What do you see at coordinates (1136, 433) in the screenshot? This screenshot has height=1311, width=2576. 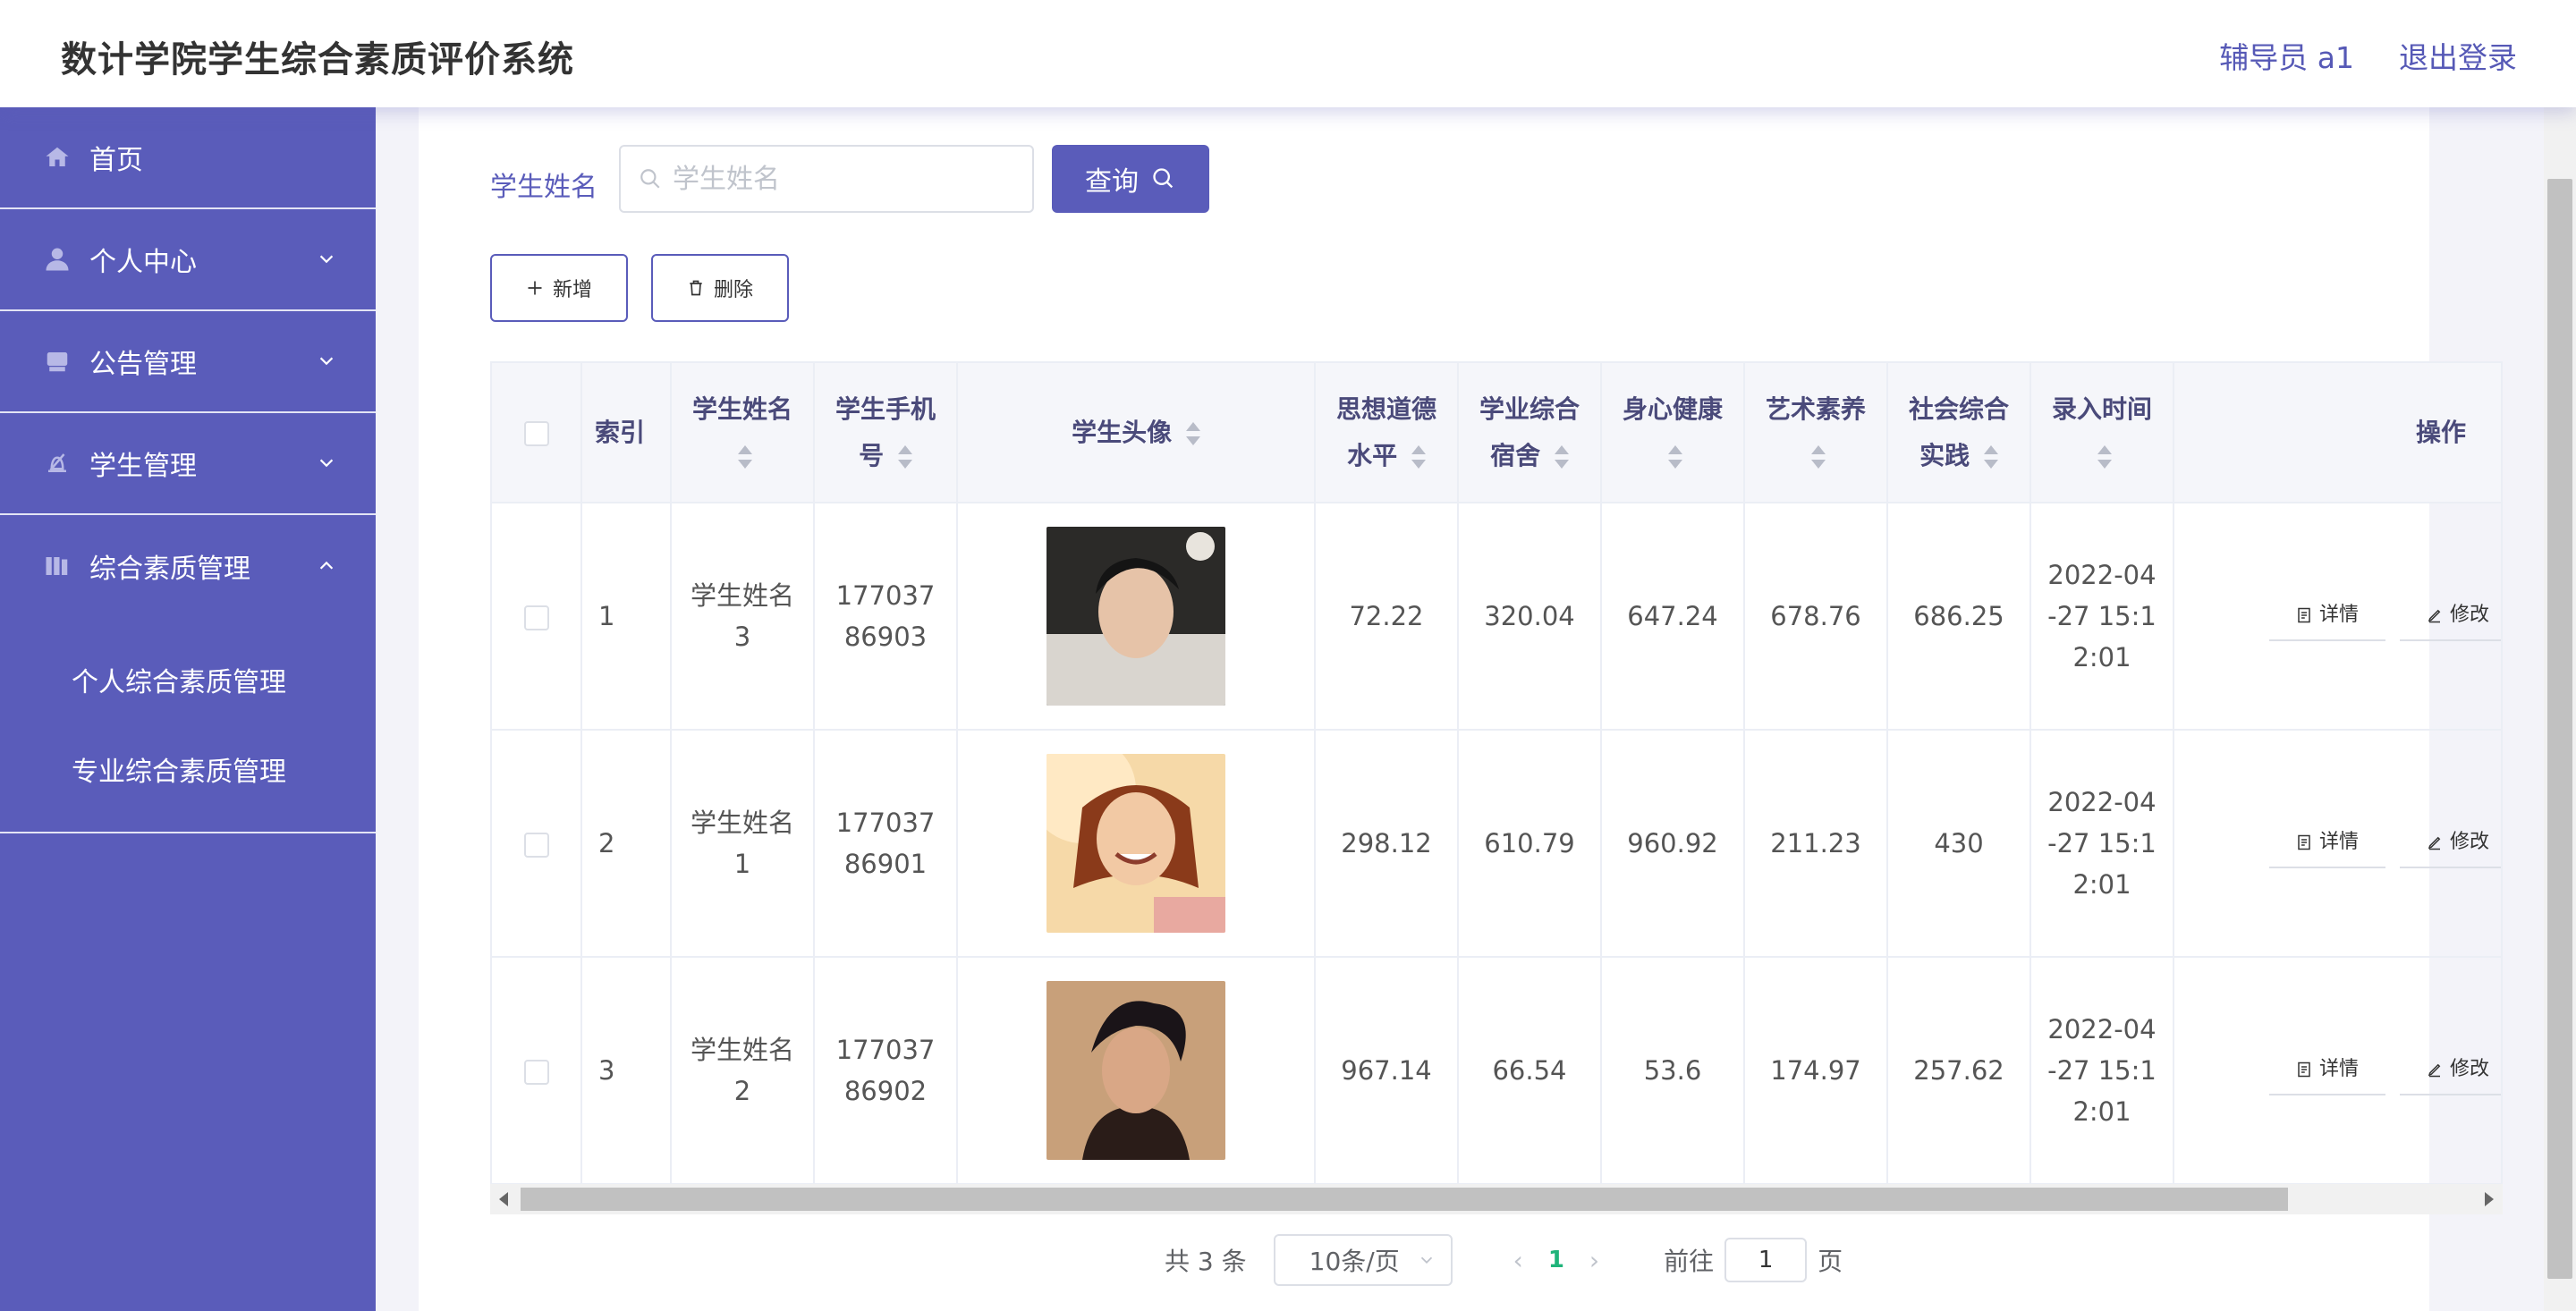 I see `col-header-avatar: 学生头像` at bounding box center [1136, 433].